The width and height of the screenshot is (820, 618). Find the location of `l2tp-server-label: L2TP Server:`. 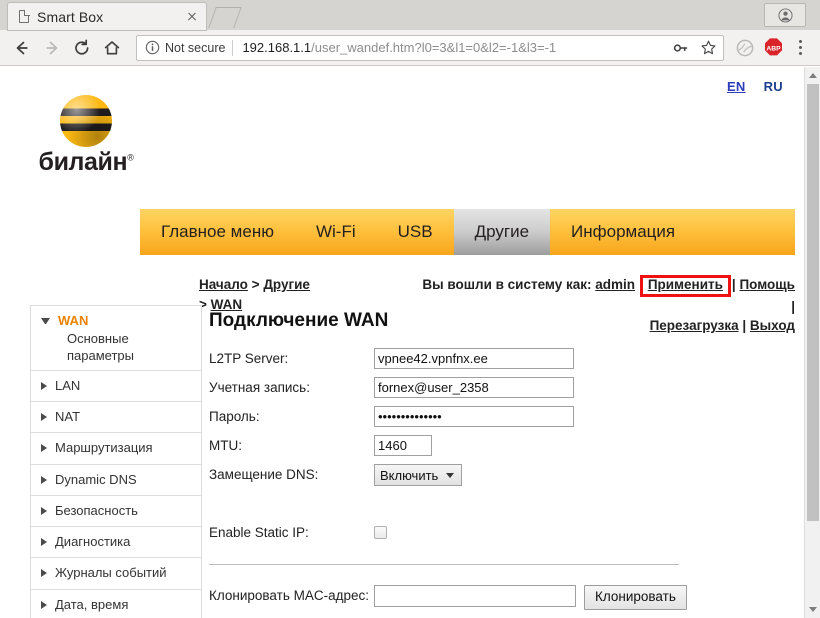

l2tp-server-label: L2TP Server: is located at coordinates (249, 358).